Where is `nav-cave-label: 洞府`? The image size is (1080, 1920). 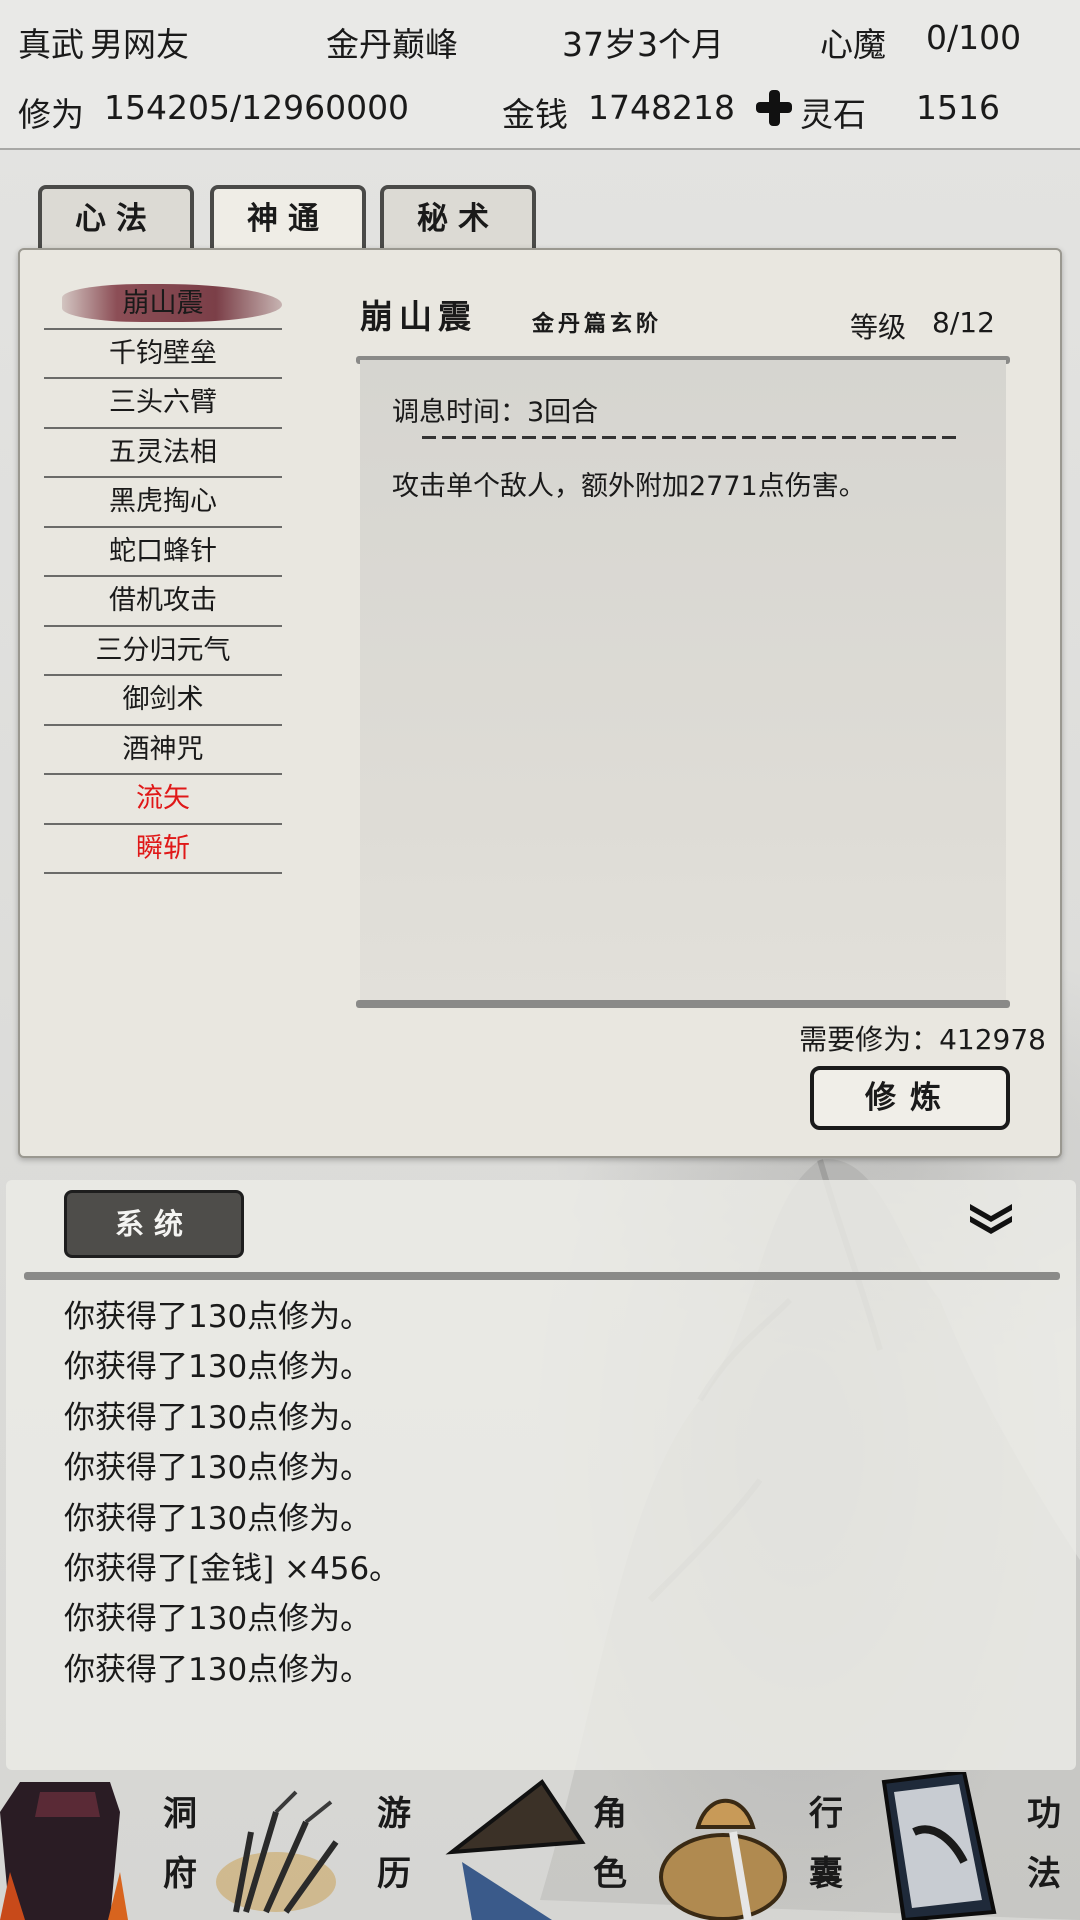 nav-cave-label: 洞府 is located at coordinates (180, 1844).